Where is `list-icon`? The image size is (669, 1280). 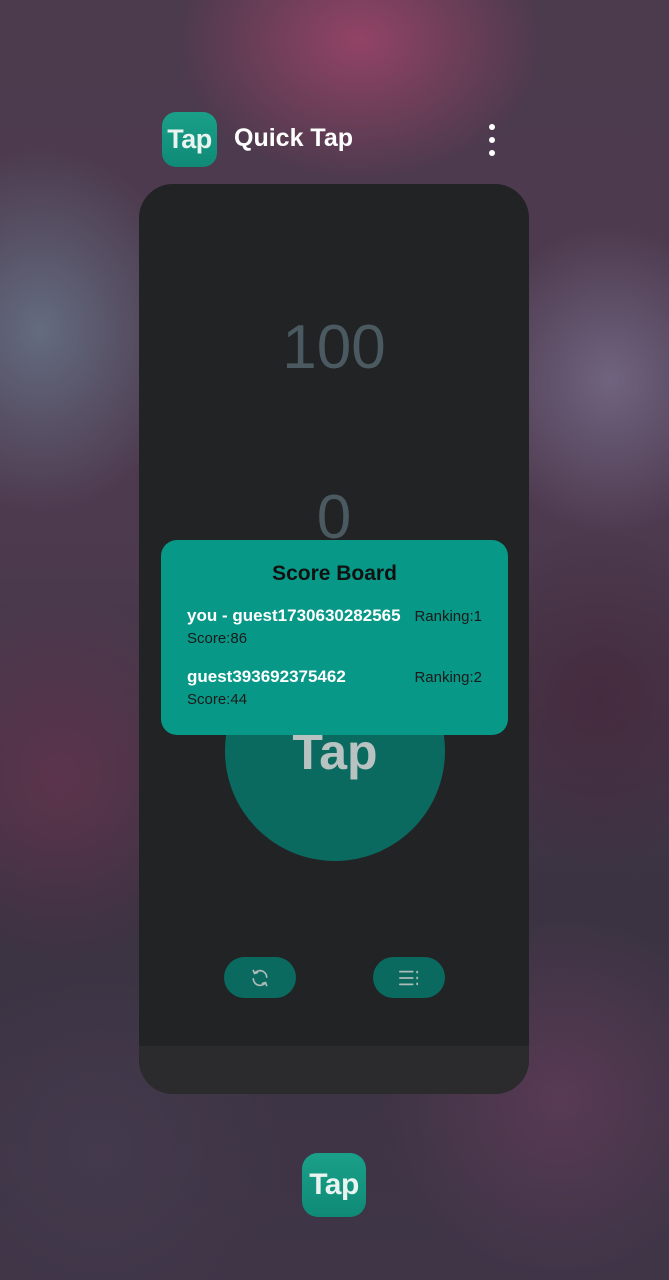
list-icon is located at coordinates (408, 977).